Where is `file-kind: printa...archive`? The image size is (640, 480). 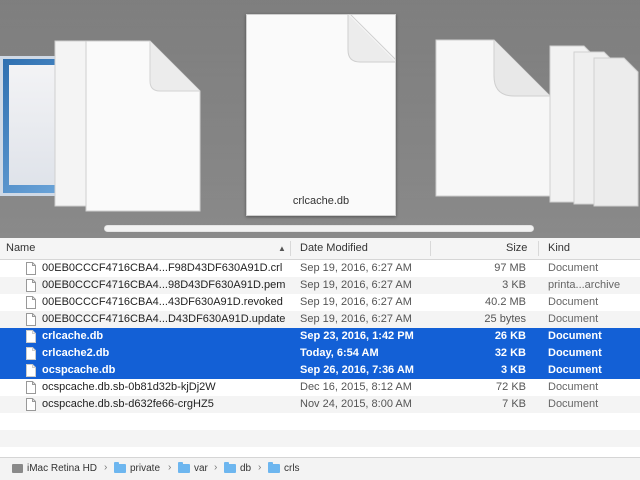
file-kind: printa...archive is located at coordinates (584, 285).